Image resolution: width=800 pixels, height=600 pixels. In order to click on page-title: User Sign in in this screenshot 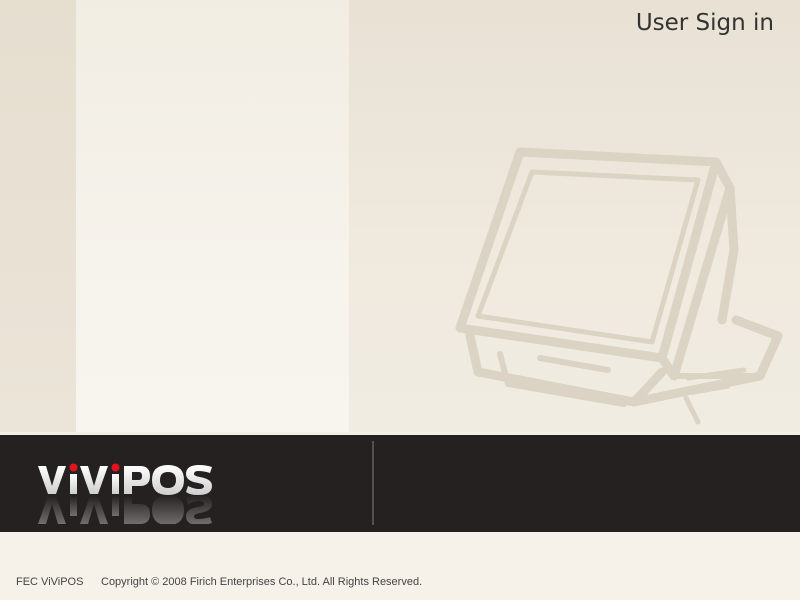, I will do `click(704, 23)`.